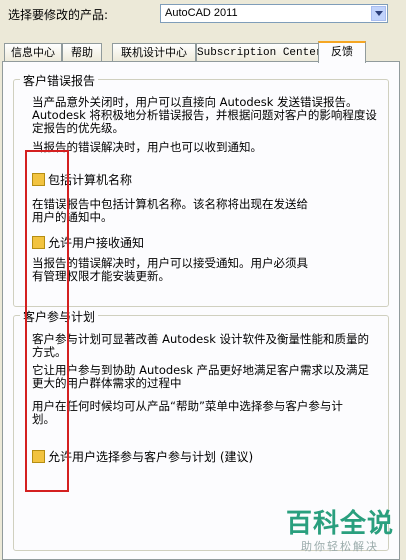  What do you see at coordinates (150, 456) in the screenshot?
I see `participate-program-label: 允许用户选择参与客户参与计划 (建议)` at bounding box center [150, 456].